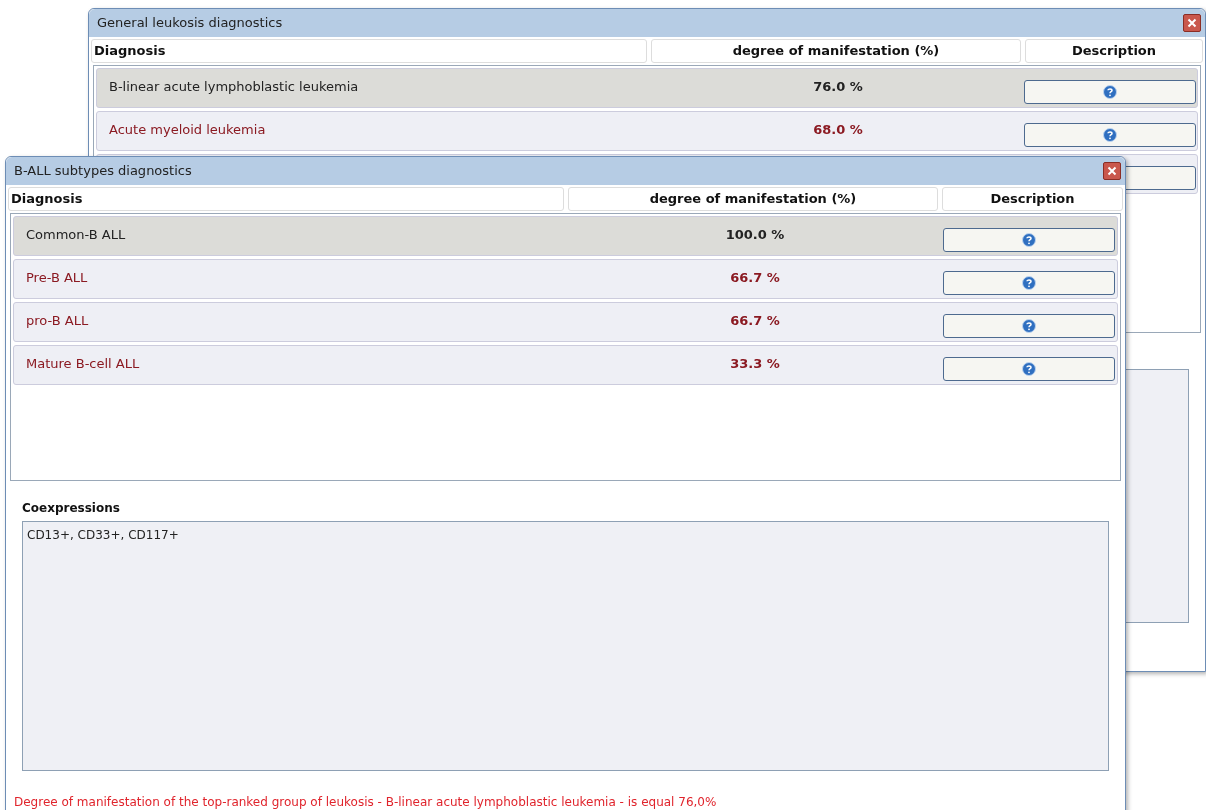 The width and height of the screenshot is (1206, 810). What do you see at coordinates (76, 235) in the screenshot?
I see `diagnosis-text: Common-B ALL` at bounding box center [76, 235].